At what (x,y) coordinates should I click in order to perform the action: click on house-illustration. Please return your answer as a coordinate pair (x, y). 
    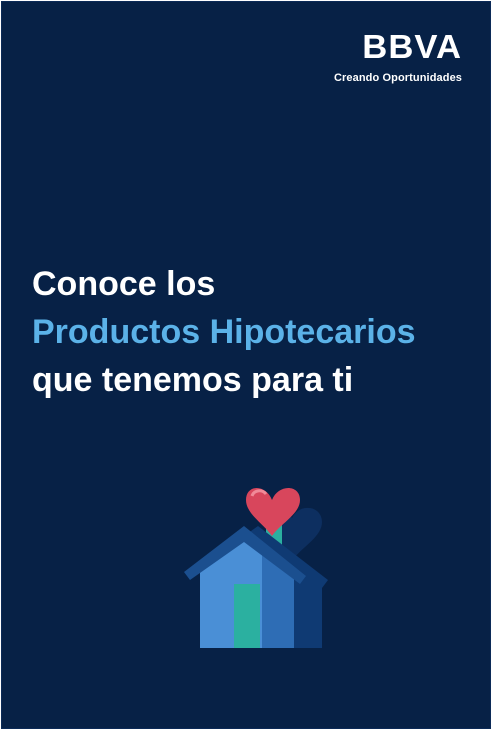
    Looking at the image, I should click on (256, 568).